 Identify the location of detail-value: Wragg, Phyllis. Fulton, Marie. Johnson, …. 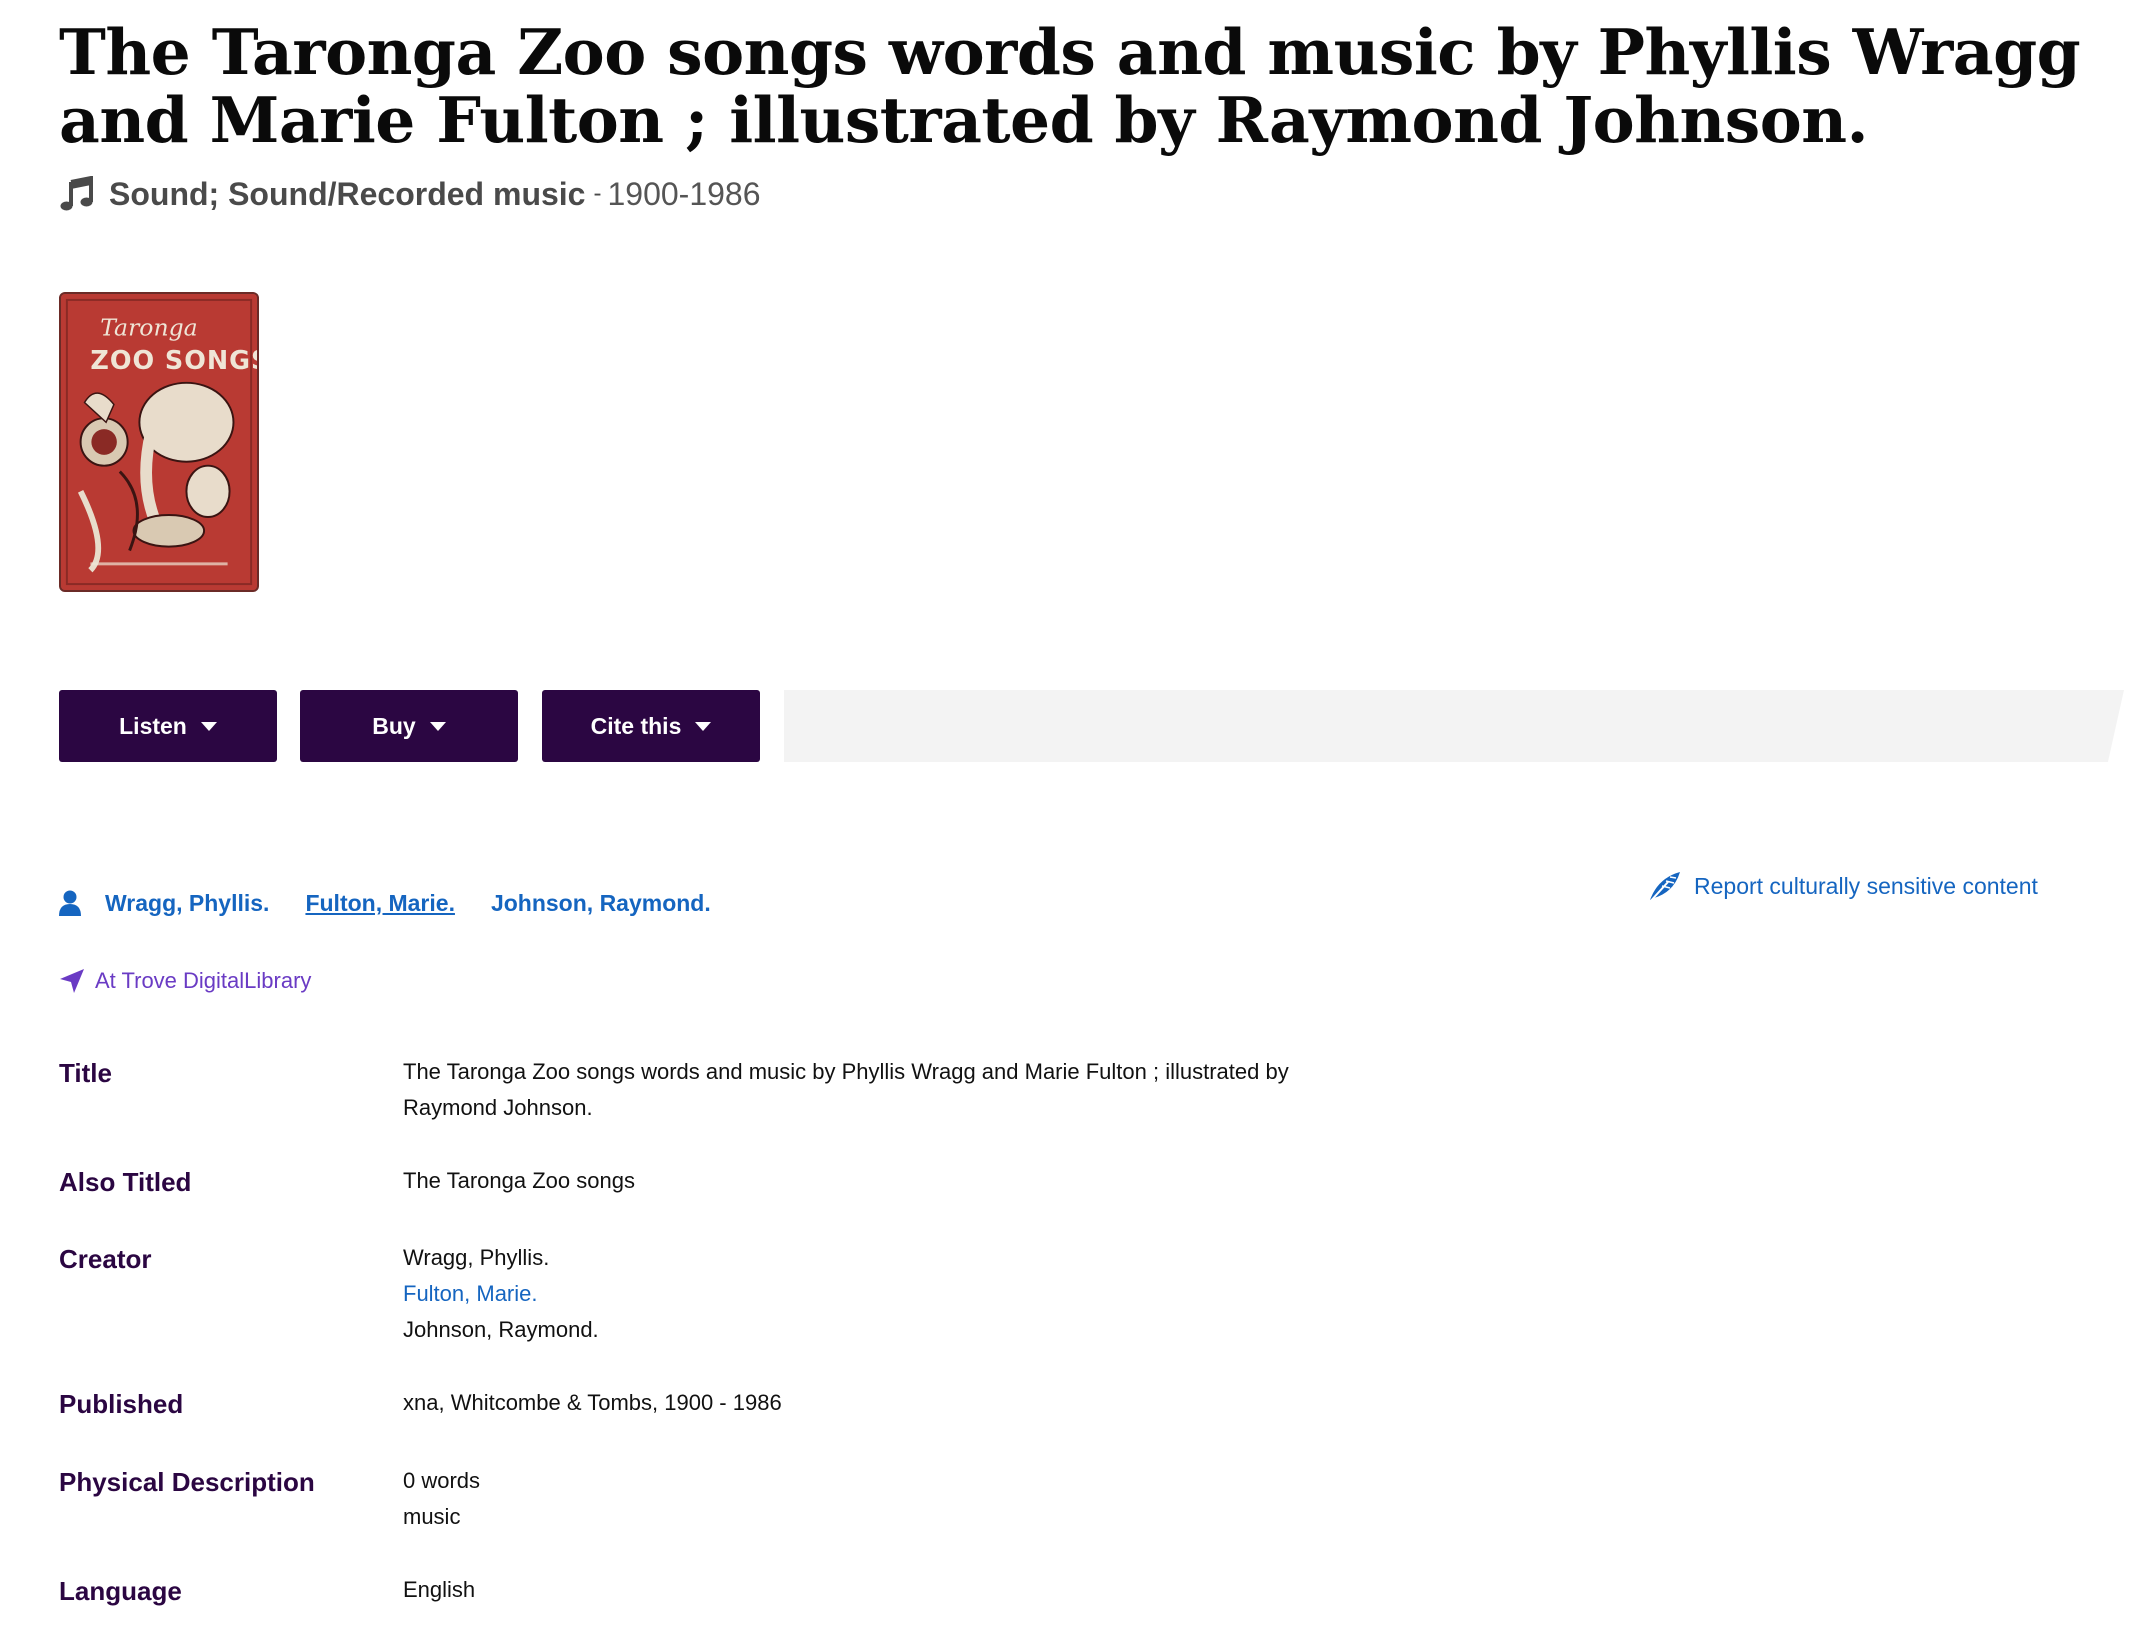
(863, 1312).